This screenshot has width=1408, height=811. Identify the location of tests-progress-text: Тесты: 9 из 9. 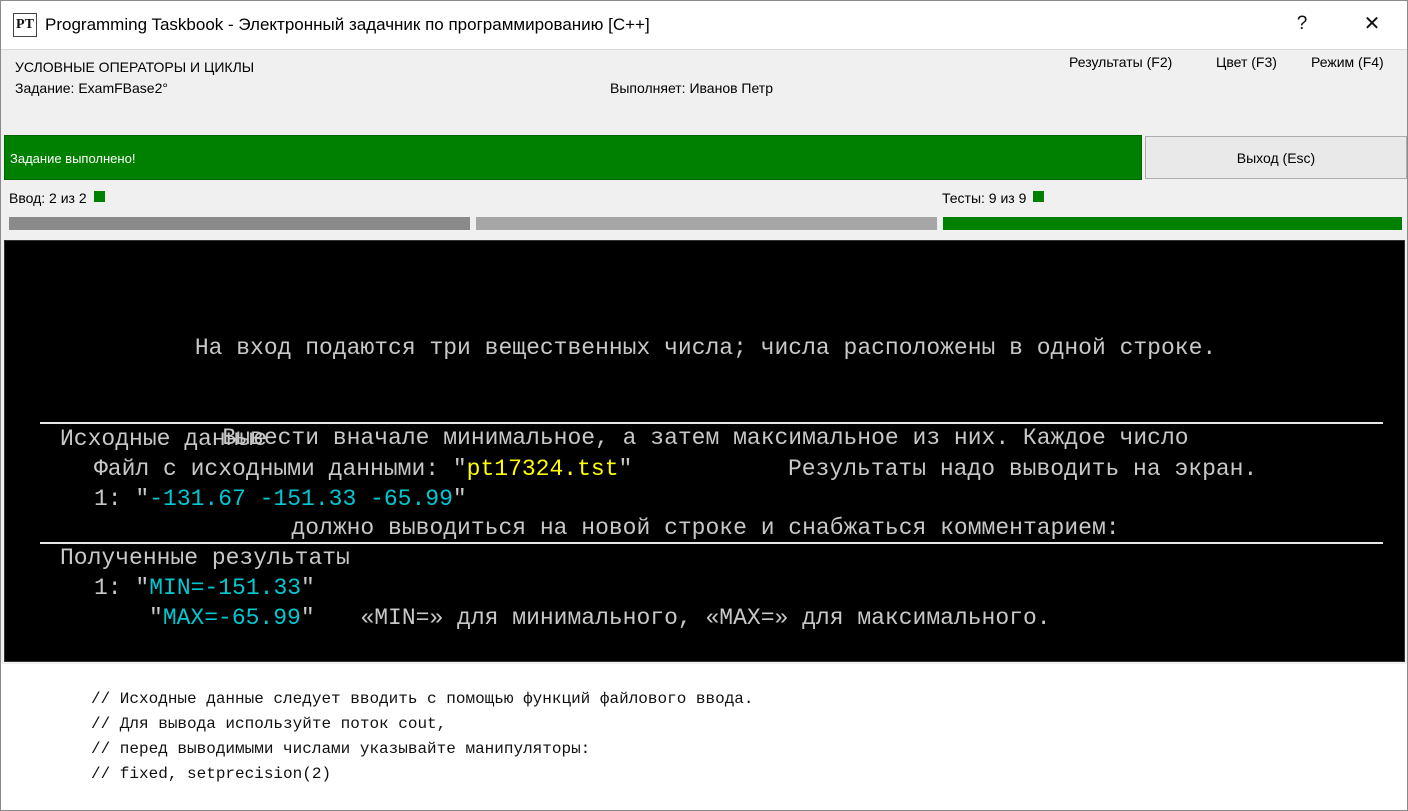
(984, 198).